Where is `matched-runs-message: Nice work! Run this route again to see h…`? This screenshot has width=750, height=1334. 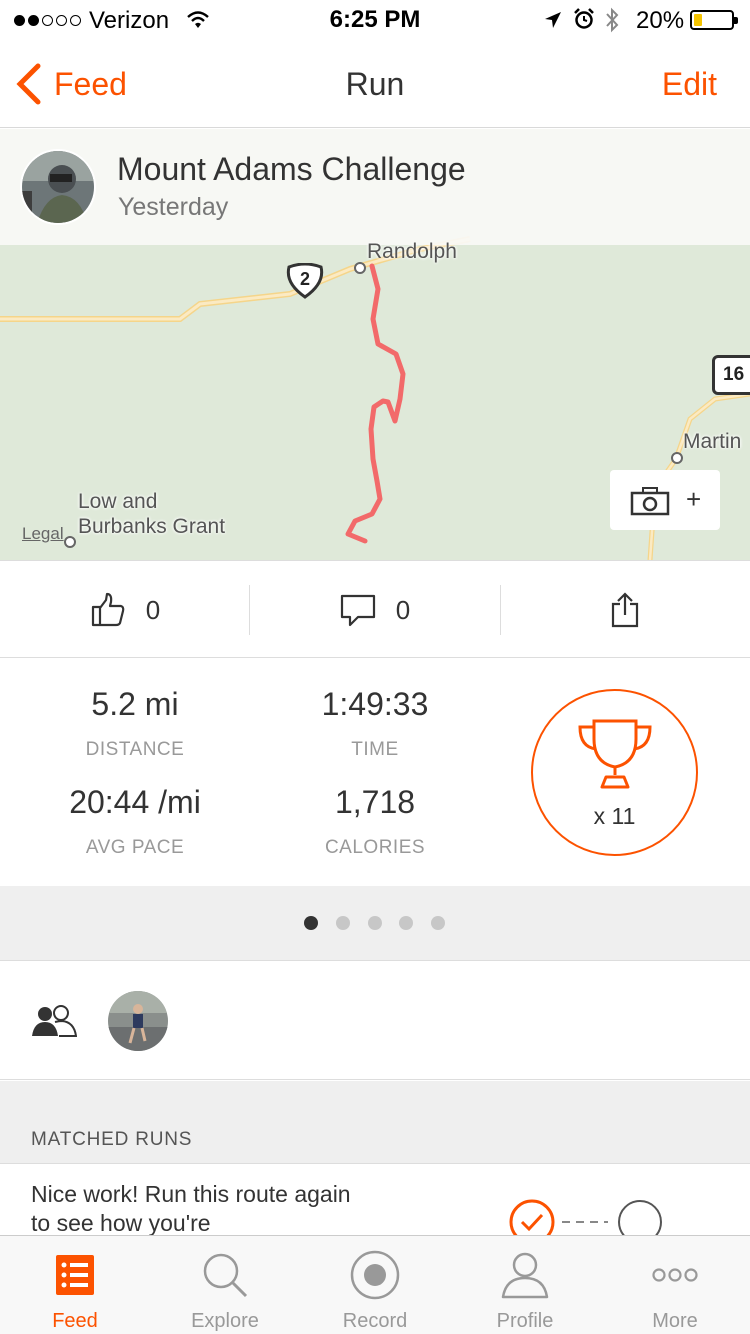 matched-runs-message: Nice work! Run this route again to see h… is located at coordinates (191, 1208).